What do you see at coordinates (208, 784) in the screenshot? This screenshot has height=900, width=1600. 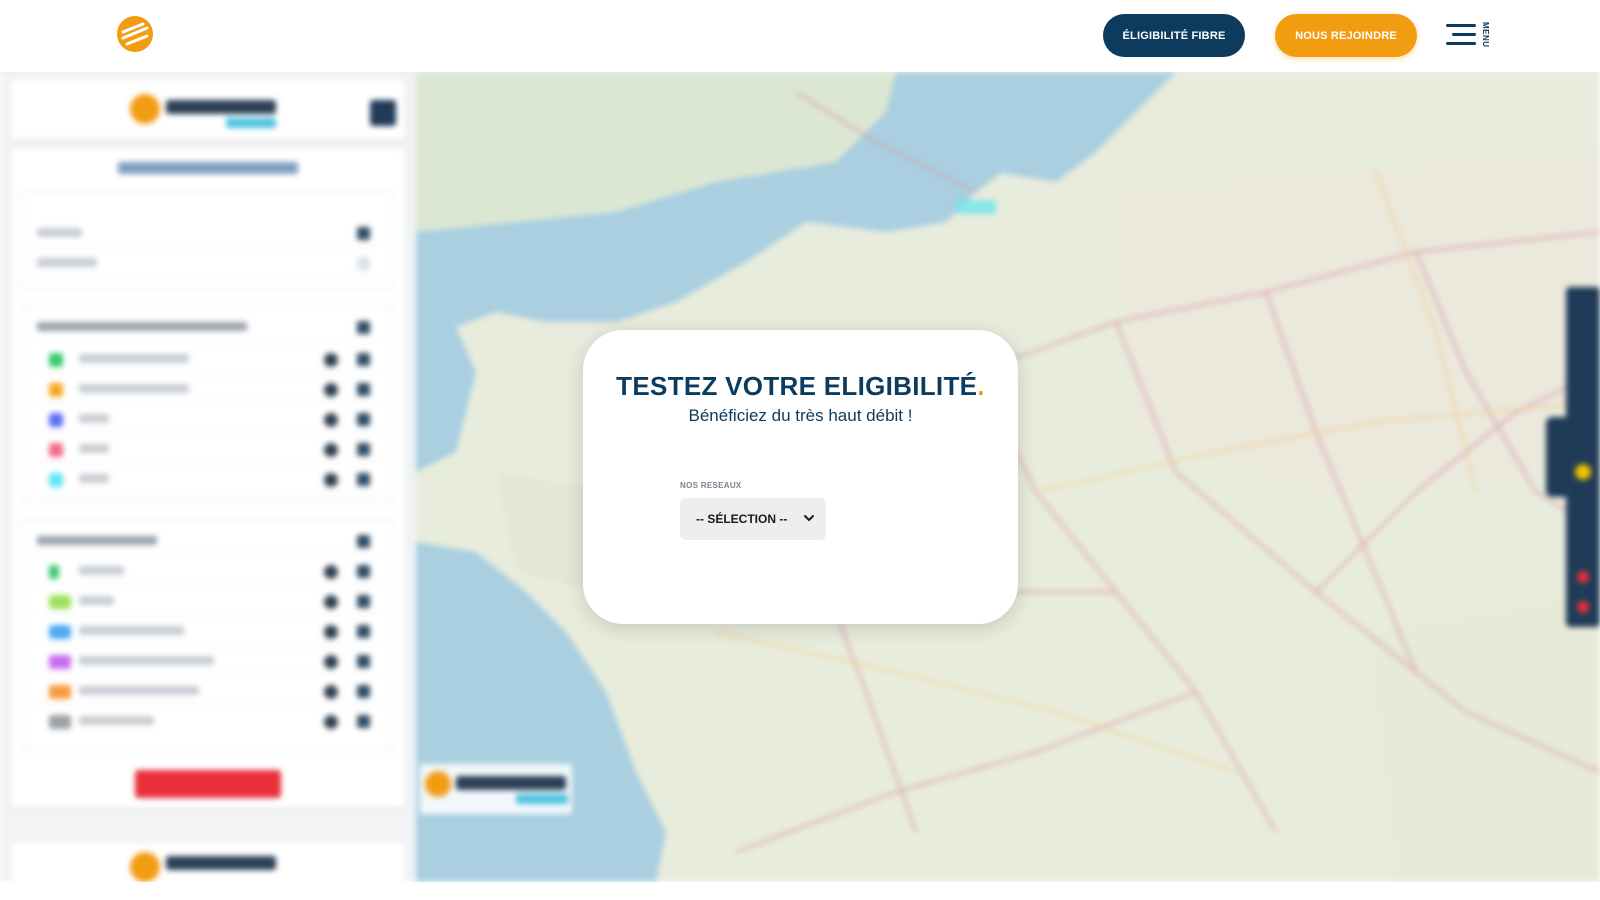 I see `reset-button` at bounding box center [208, 784].